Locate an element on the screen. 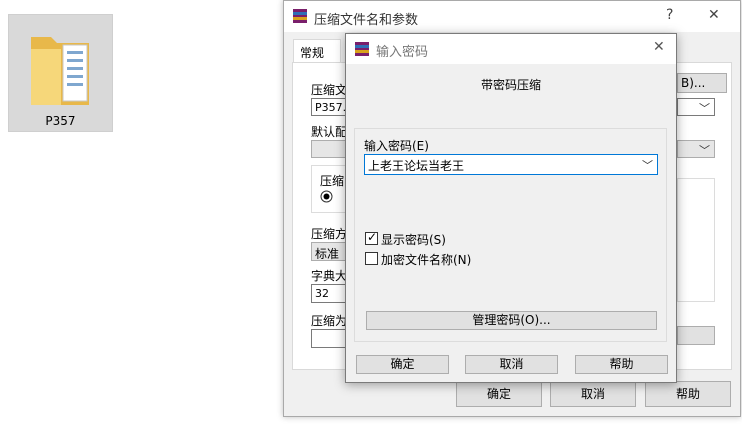  folder-icon is located at coordinates (60, 71).